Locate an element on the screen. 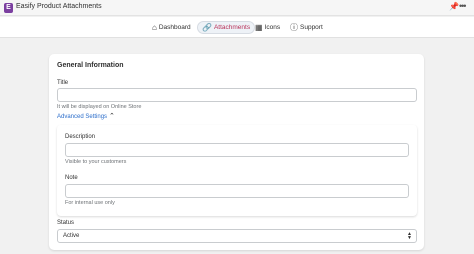 This screenshot has width=474, height=254. app-logo-icon: E is located at coordinates (8, 8).